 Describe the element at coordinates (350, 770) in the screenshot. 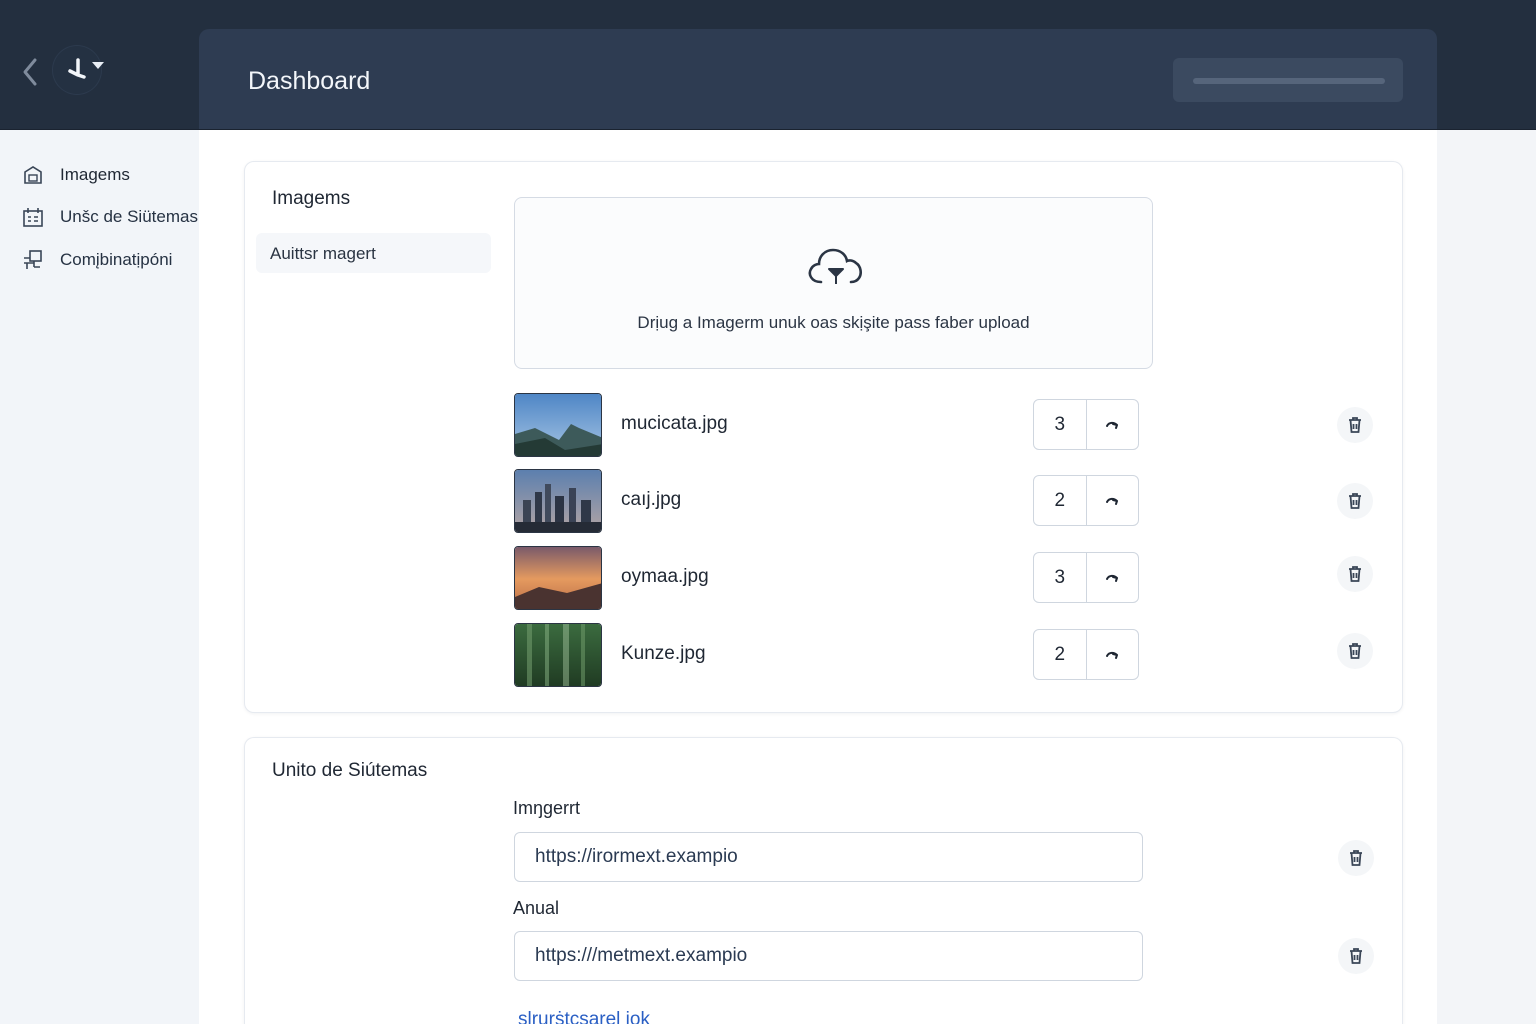

I see `systems-card-title: Unito de Siútemas` at that location.